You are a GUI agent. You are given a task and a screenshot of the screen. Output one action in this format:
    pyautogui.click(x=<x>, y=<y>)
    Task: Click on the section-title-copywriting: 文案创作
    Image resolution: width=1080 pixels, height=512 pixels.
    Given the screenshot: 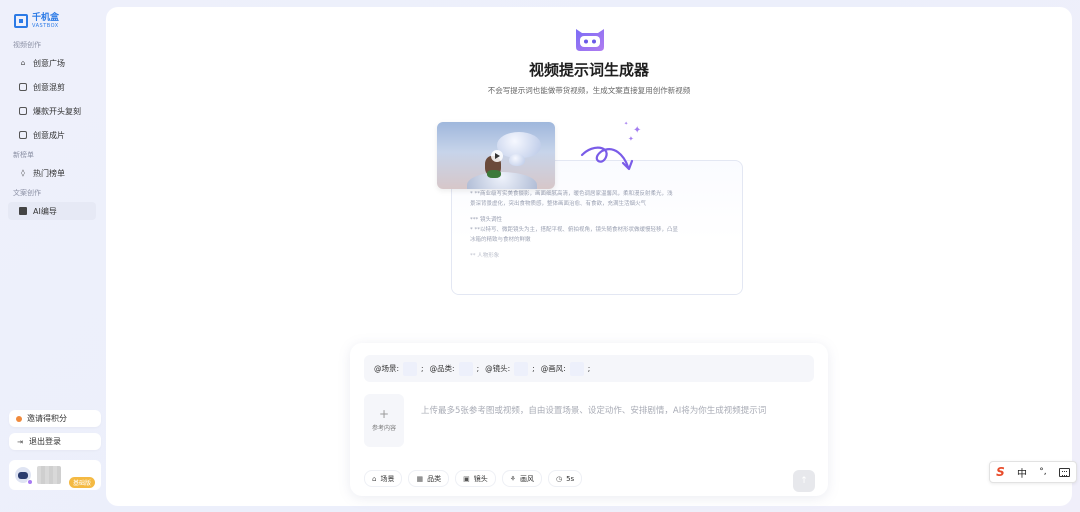 What is the action you would take?
    pyautogui.click(x=27, y=193)
    